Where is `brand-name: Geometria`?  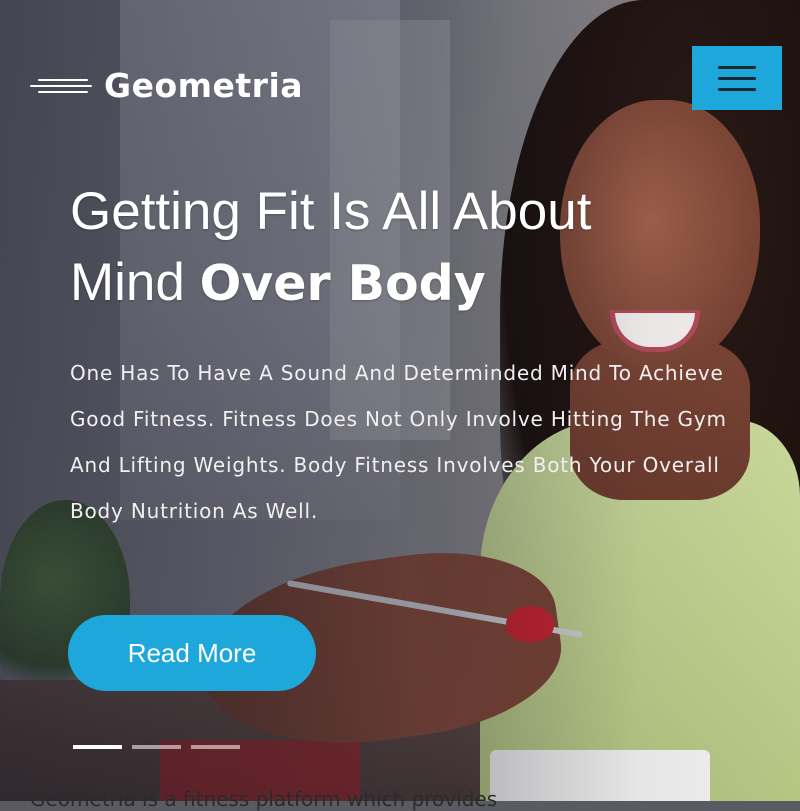 brand-name: Geometria is located at coordinates (204, 85).